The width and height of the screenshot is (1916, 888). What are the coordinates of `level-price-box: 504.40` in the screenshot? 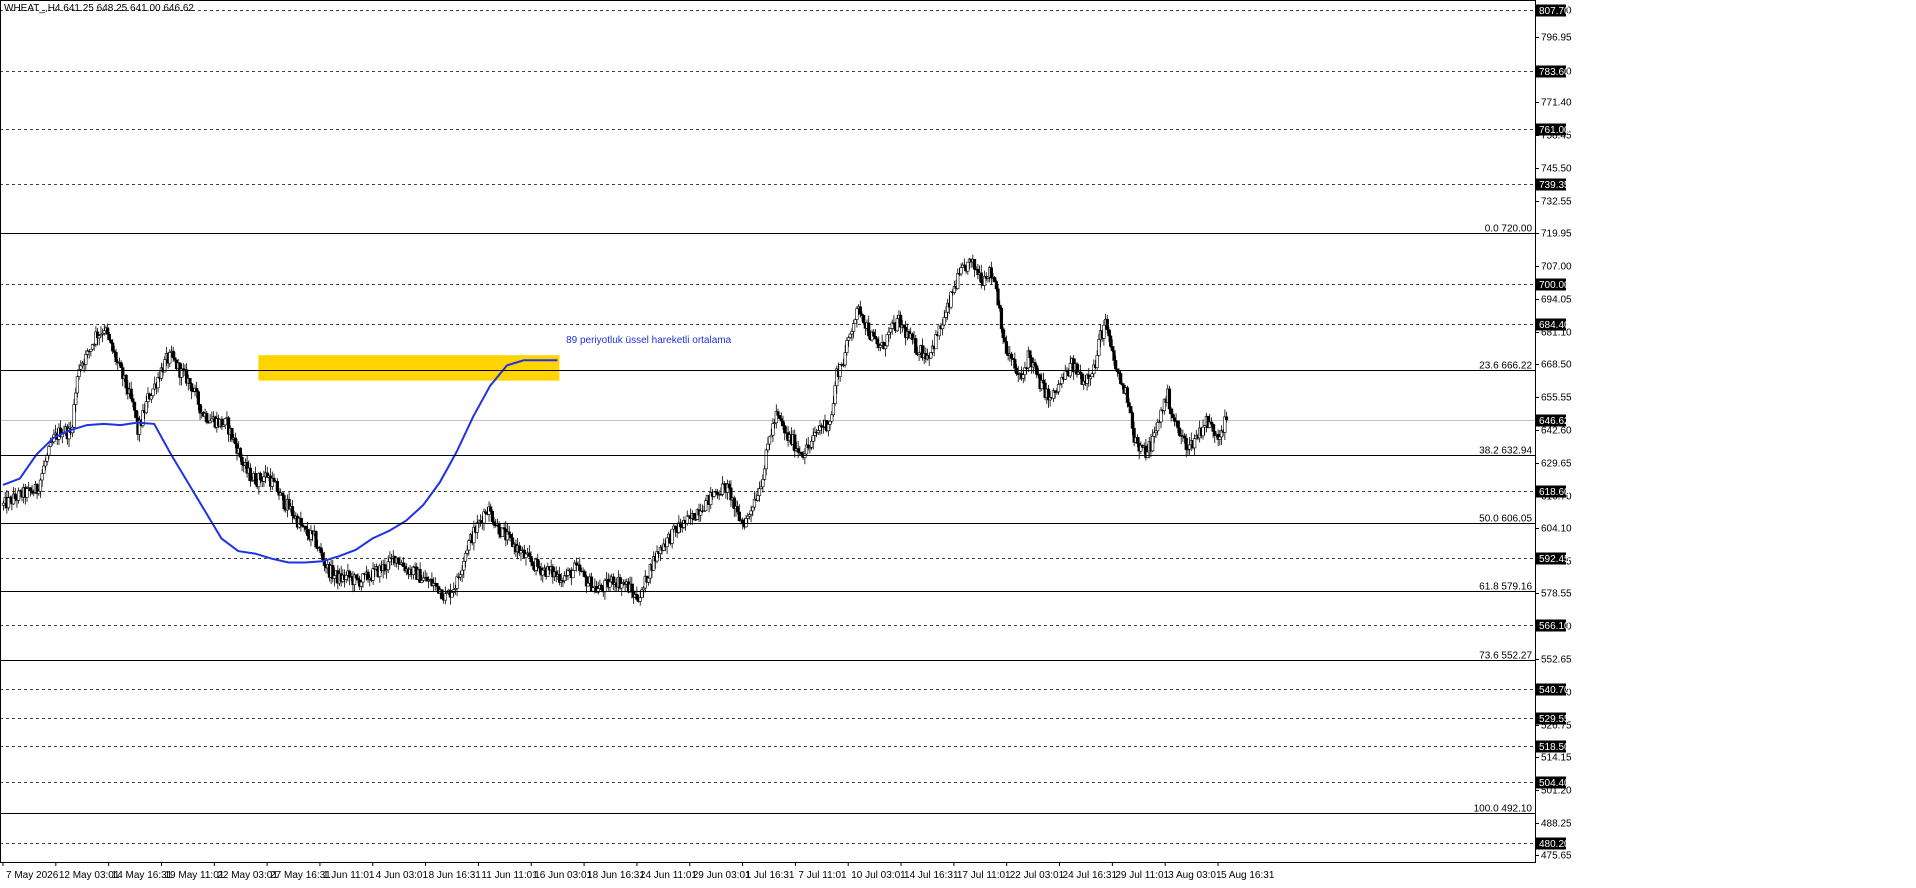 It's located at (1553, 782).